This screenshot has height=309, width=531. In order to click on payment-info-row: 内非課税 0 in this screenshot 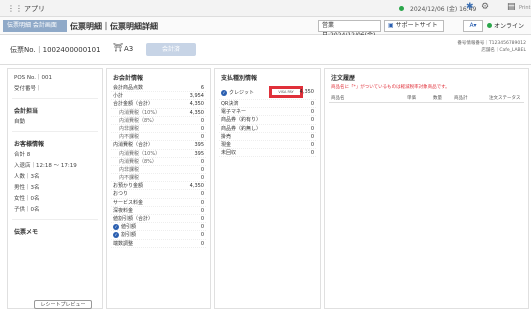, I will do `click(158, 129)`.